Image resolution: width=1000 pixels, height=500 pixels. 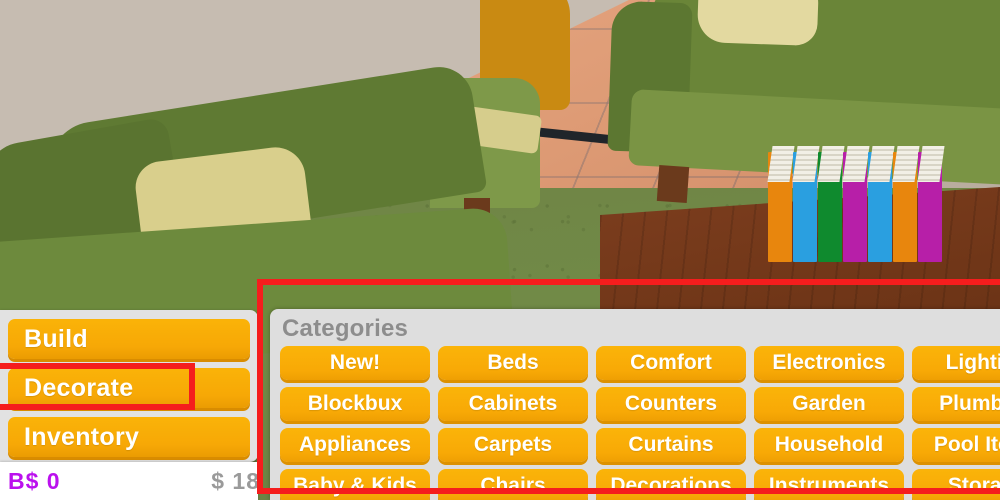 I want to click on currency-bar: B$ 0 $ 18, so click(x=130, y=481).